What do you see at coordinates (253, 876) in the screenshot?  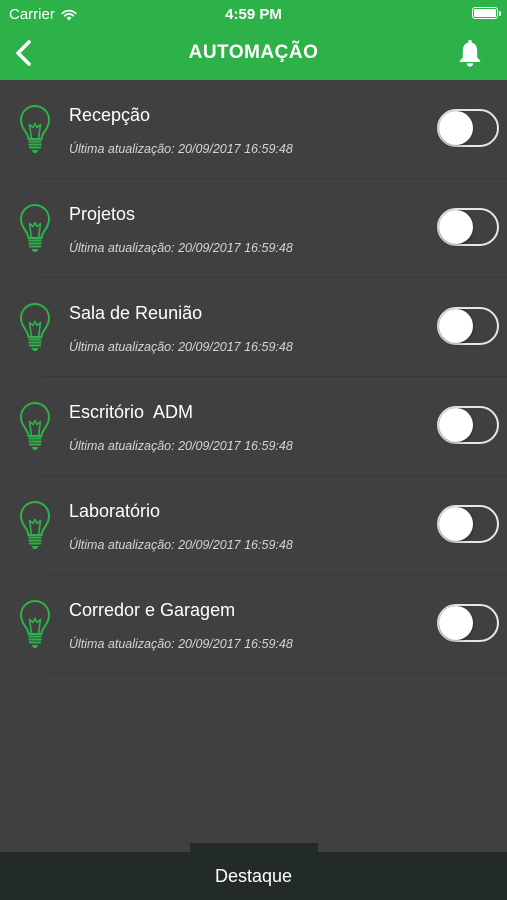 I see `tab-destaque: Destaque` at bounding box center [253, 876].